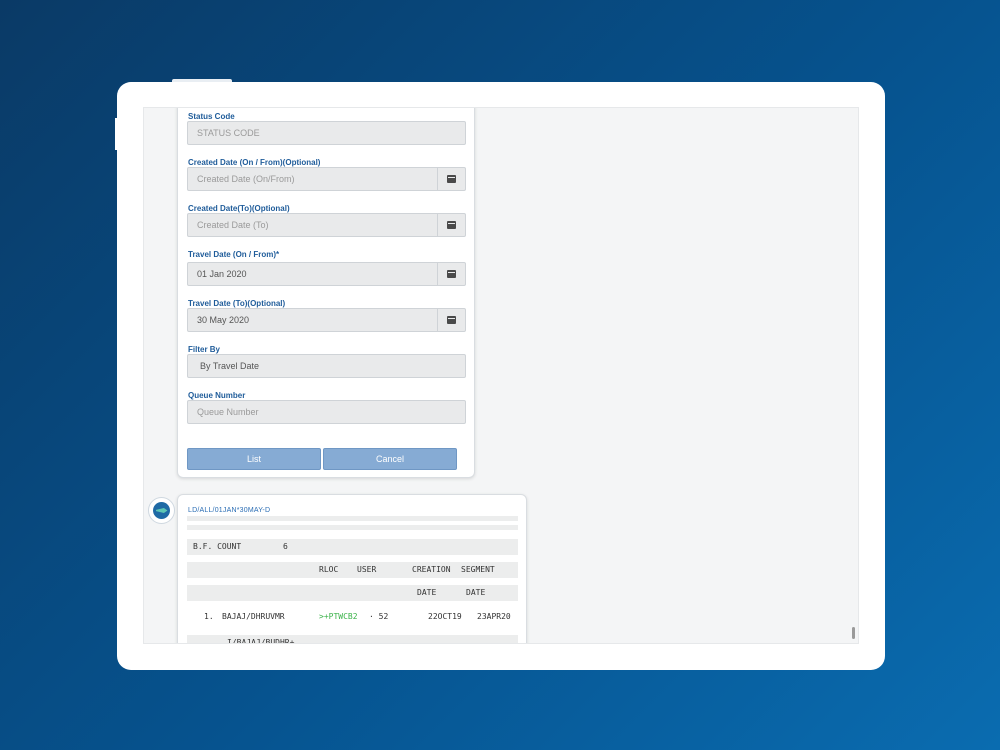 This screenshot has height=750, width=1000. I want to click on airplane-icon, so click(161, 510).